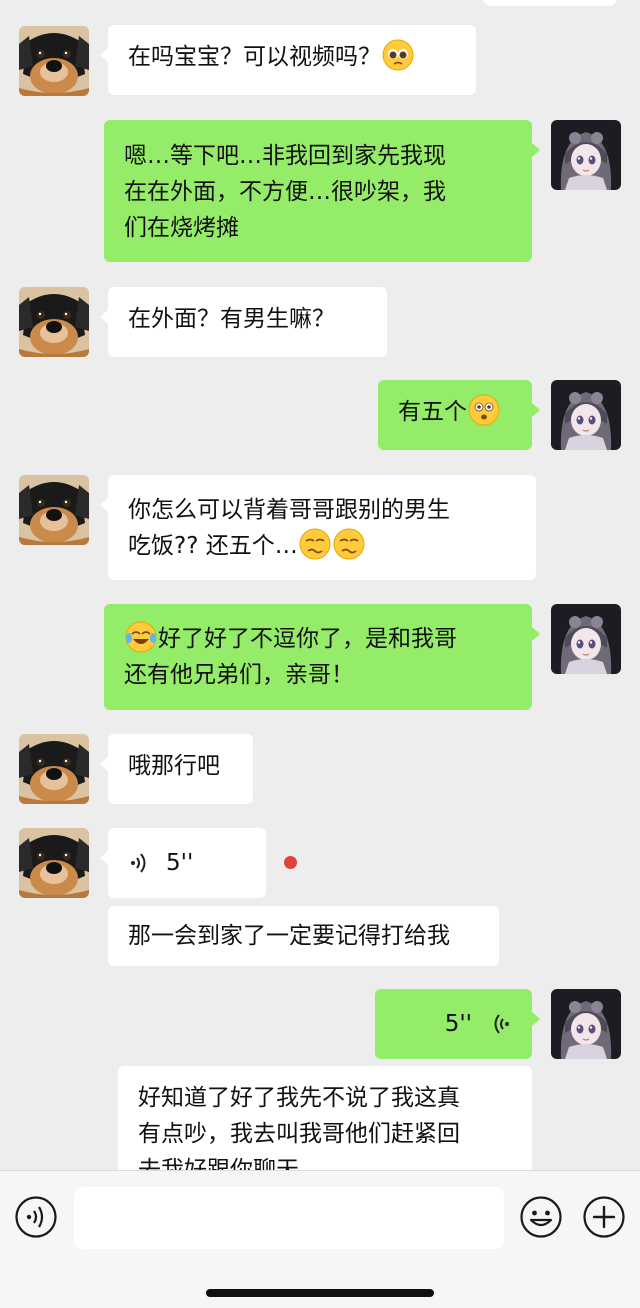 This screenshot has width=640, height=1308. I want to click on message-bubble-incoming: 哦那行吧, so click(176, 769).